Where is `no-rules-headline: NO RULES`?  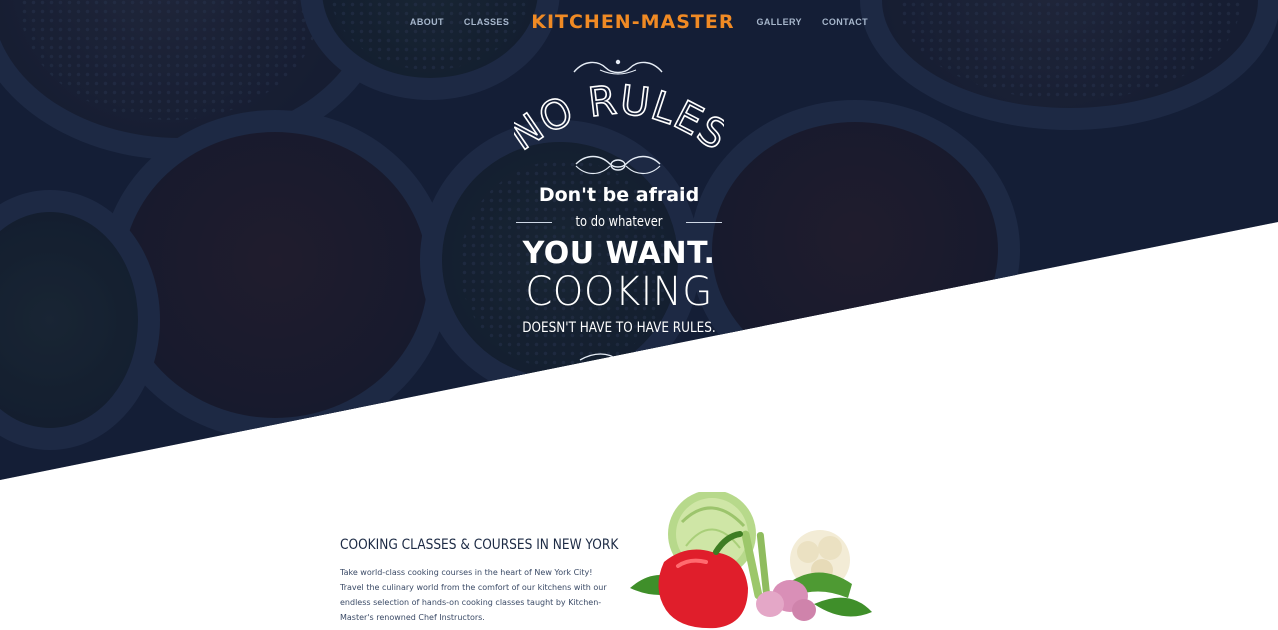 no-rules-headline: NO RULES is located at coordinates (619, 115).